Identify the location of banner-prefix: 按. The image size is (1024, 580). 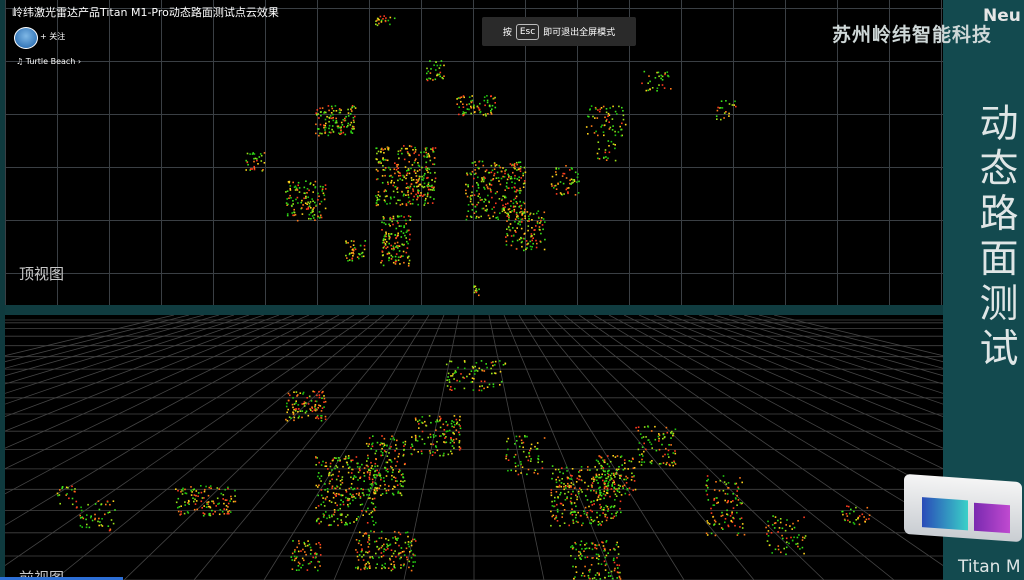
(507, 33).